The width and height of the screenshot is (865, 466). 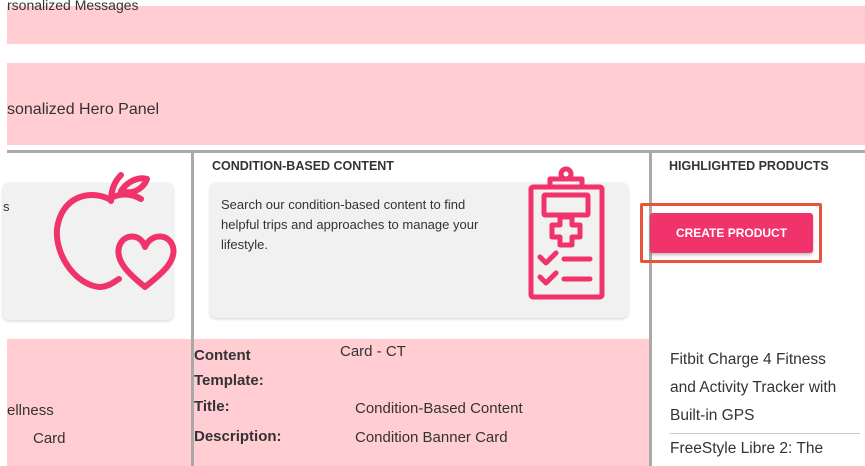 What do you see at coordinates (73, 6) in the screenshot?
I see `band-title: rsonalized Messages` at bounding box center [73, 6].